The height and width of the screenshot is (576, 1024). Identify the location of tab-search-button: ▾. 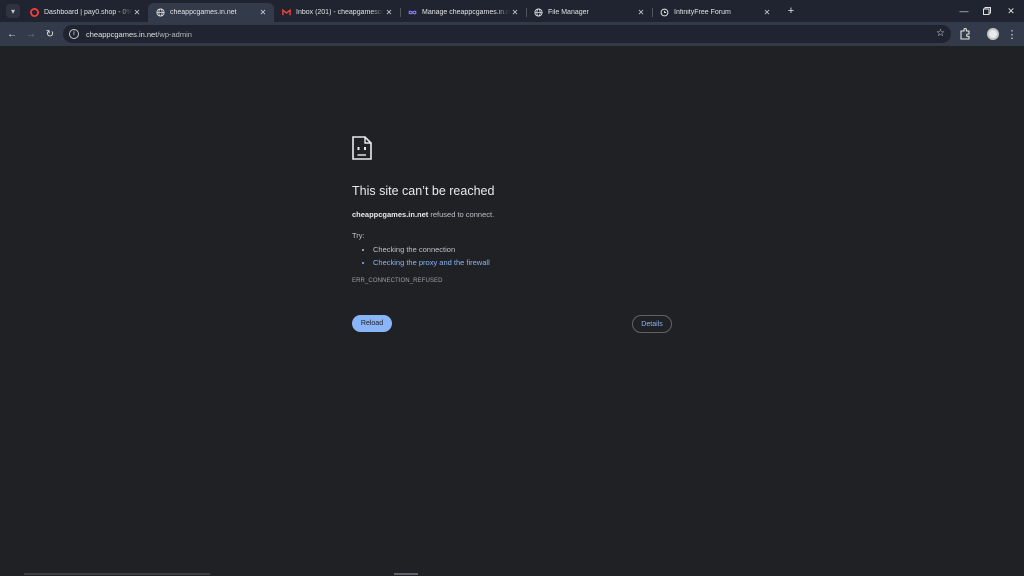
(13, 11).